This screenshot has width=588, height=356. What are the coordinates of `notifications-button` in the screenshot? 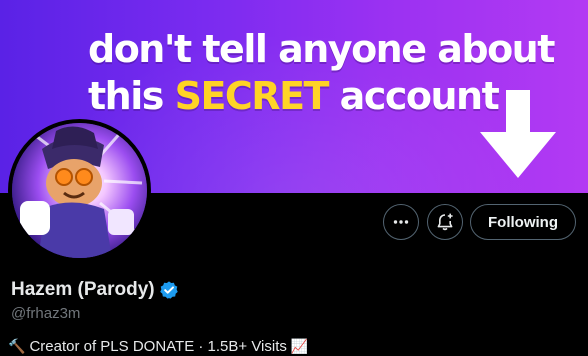 It's located at (445, 222).